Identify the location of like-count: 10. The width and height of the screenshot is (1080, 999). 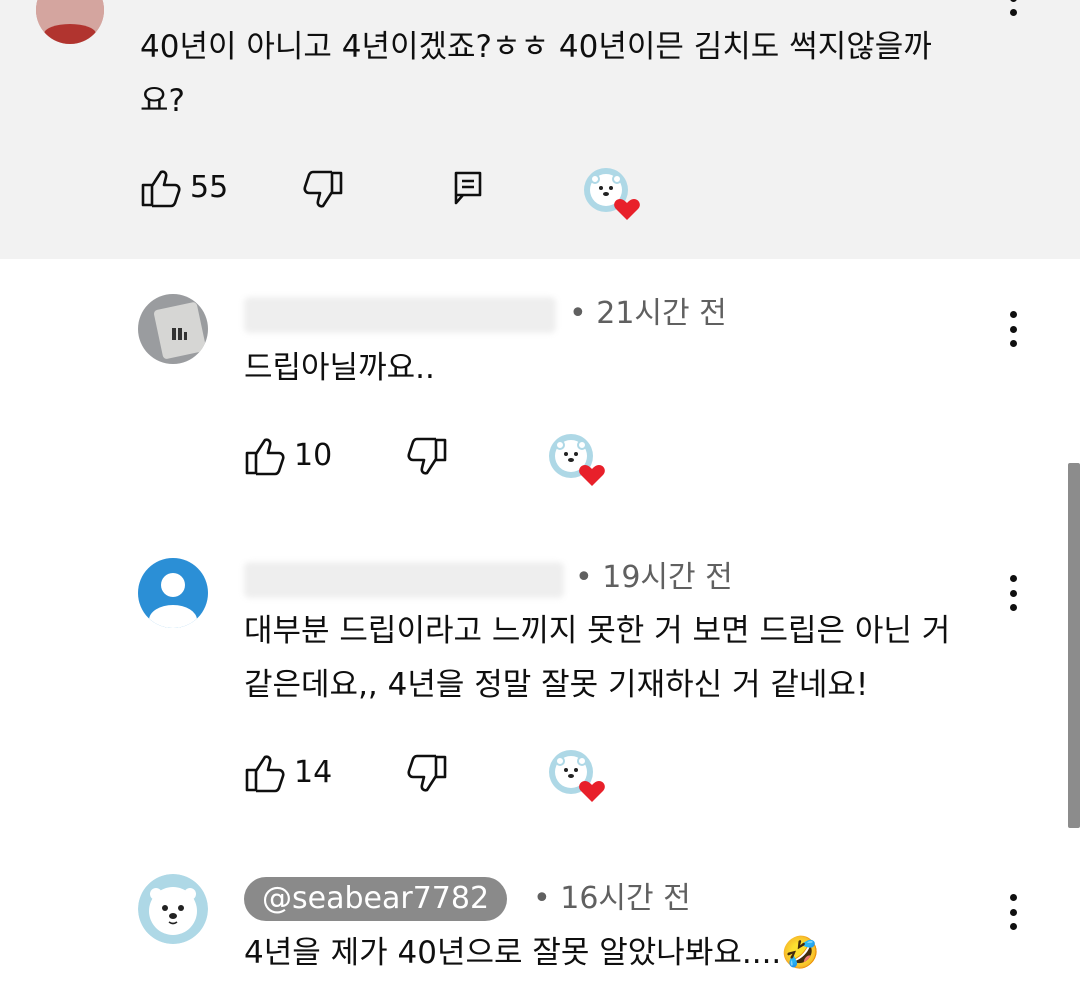
(313, 455).